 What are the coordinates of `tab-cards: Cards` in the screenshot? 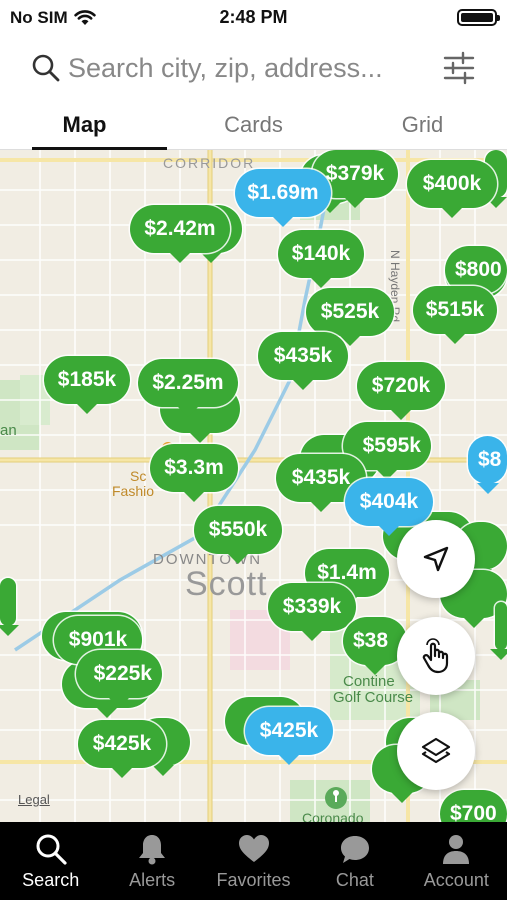 It's located at (253, 124).